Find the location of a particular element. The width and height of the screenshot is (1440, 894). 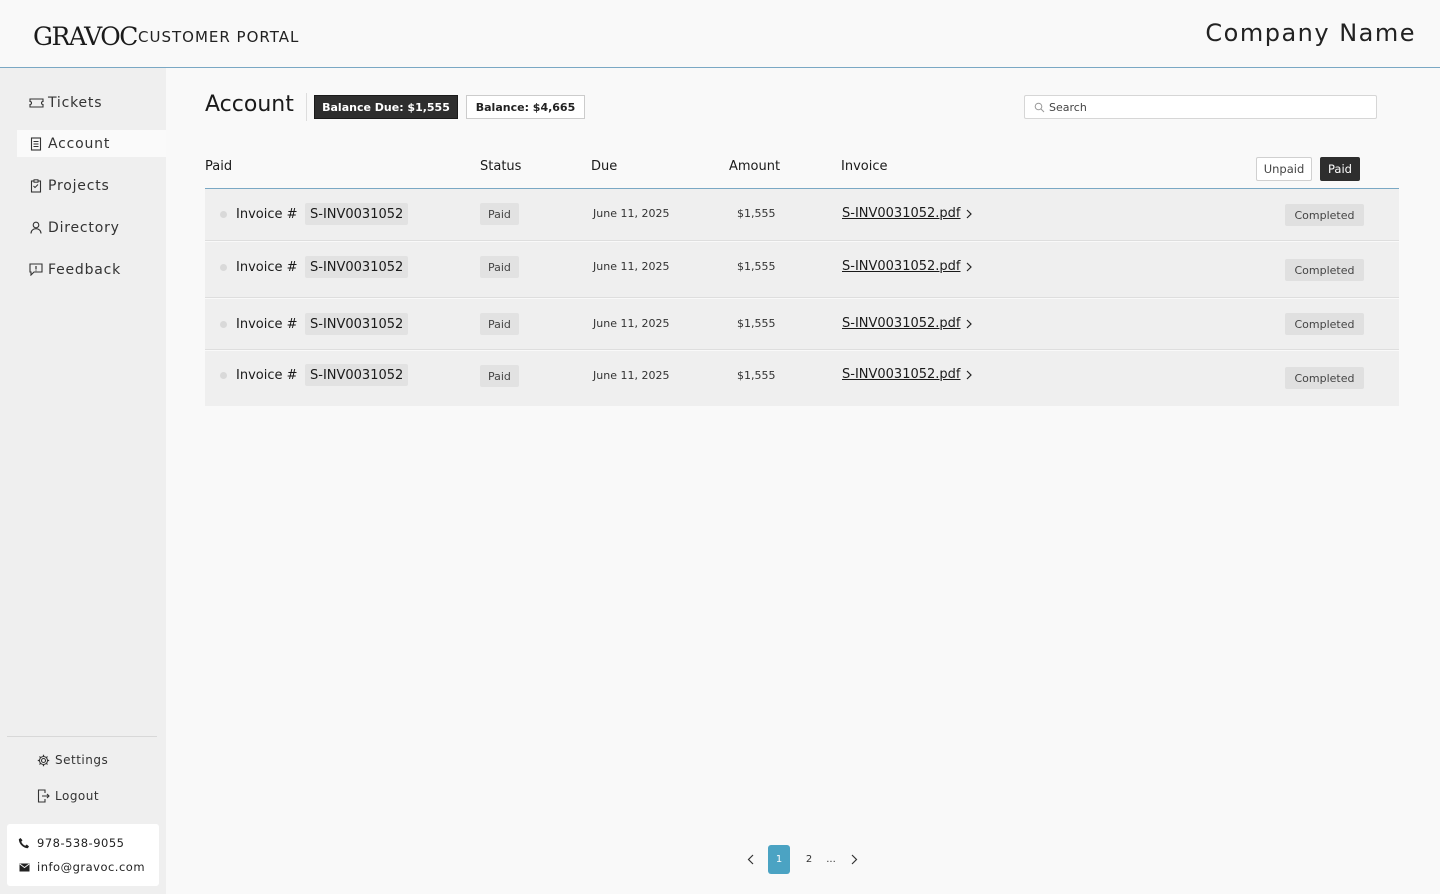

search-icon is located at coordinates (1039, 107).